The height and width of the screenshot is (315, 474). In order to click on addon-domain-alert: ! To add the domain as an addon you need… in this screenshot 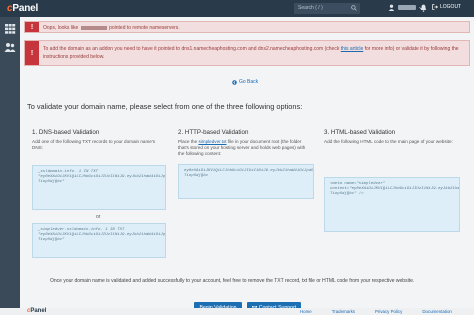, I will do `click(247, 53)`.